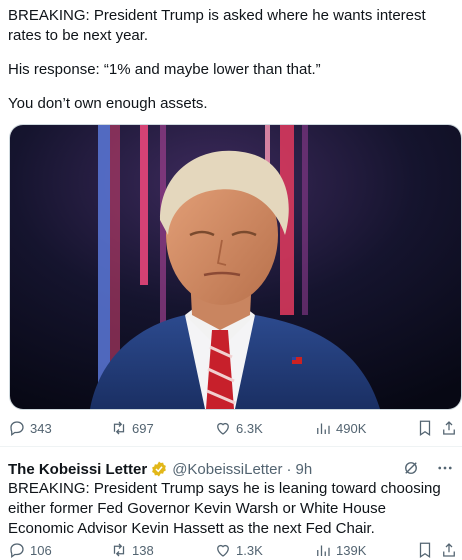 Image resolution: width=462 pixels, height=560 pixels. I want to click on reply-count: 343, so click(41, 428).